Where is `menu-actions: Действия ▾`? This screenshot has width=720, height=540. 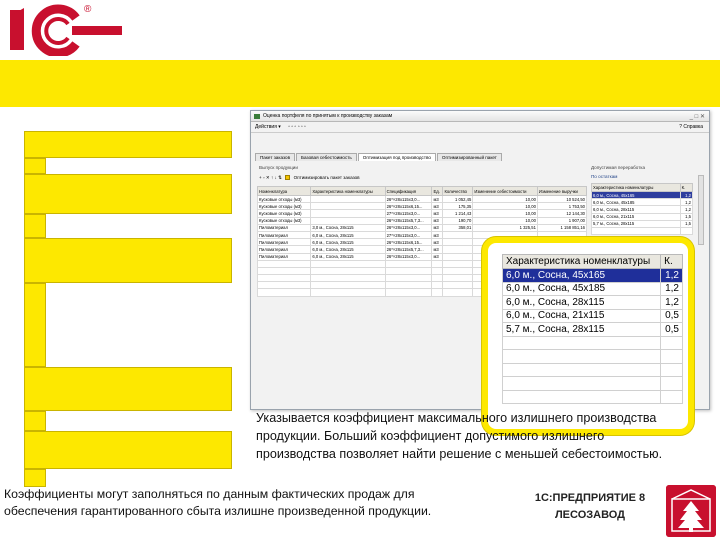 menu-actions: Действия ▾ is located at coordinates (268, 127).